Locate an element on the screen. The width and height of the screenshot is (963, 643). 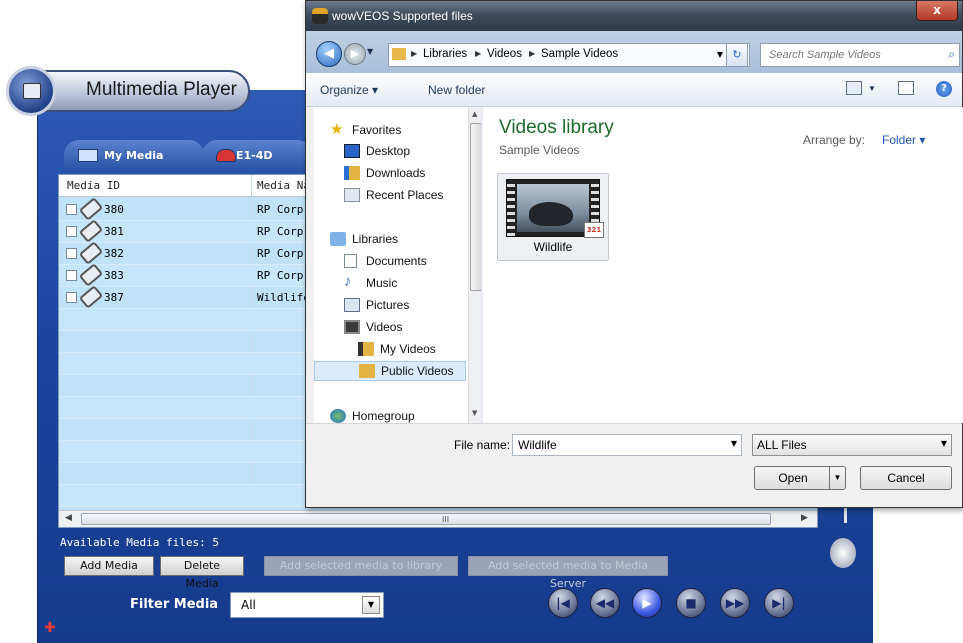
homegroup-icon is located at coordinates (338, 416).